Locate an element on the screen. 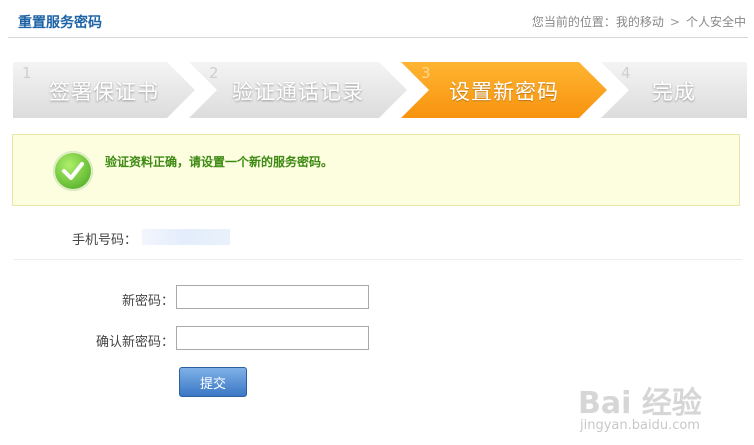  step-label: 完成 is located at coordinates (674, 92).